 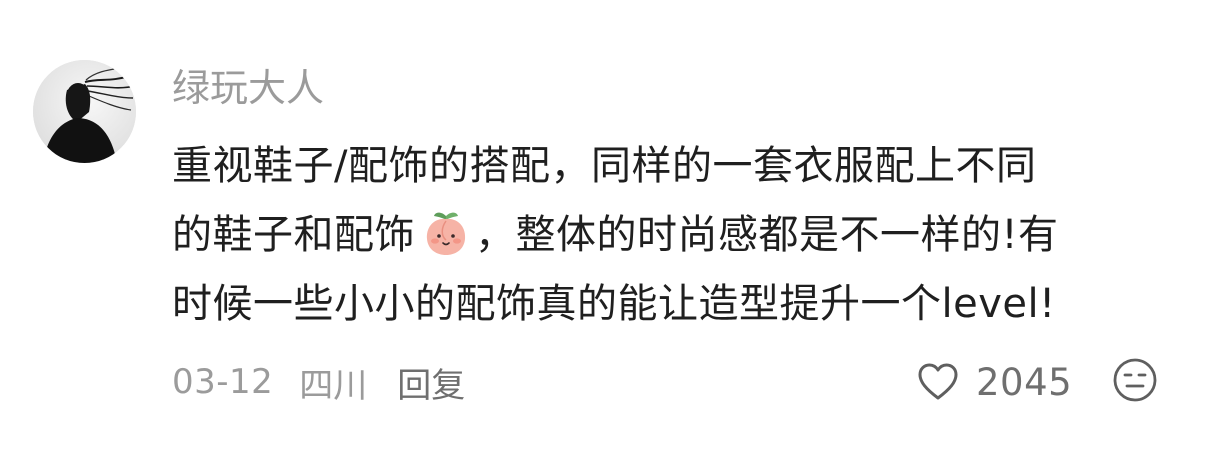 What do you see at coordinates (333, 385) in the screenshot?
I see `comment-location: 四川` at bounding box center [333, 385].